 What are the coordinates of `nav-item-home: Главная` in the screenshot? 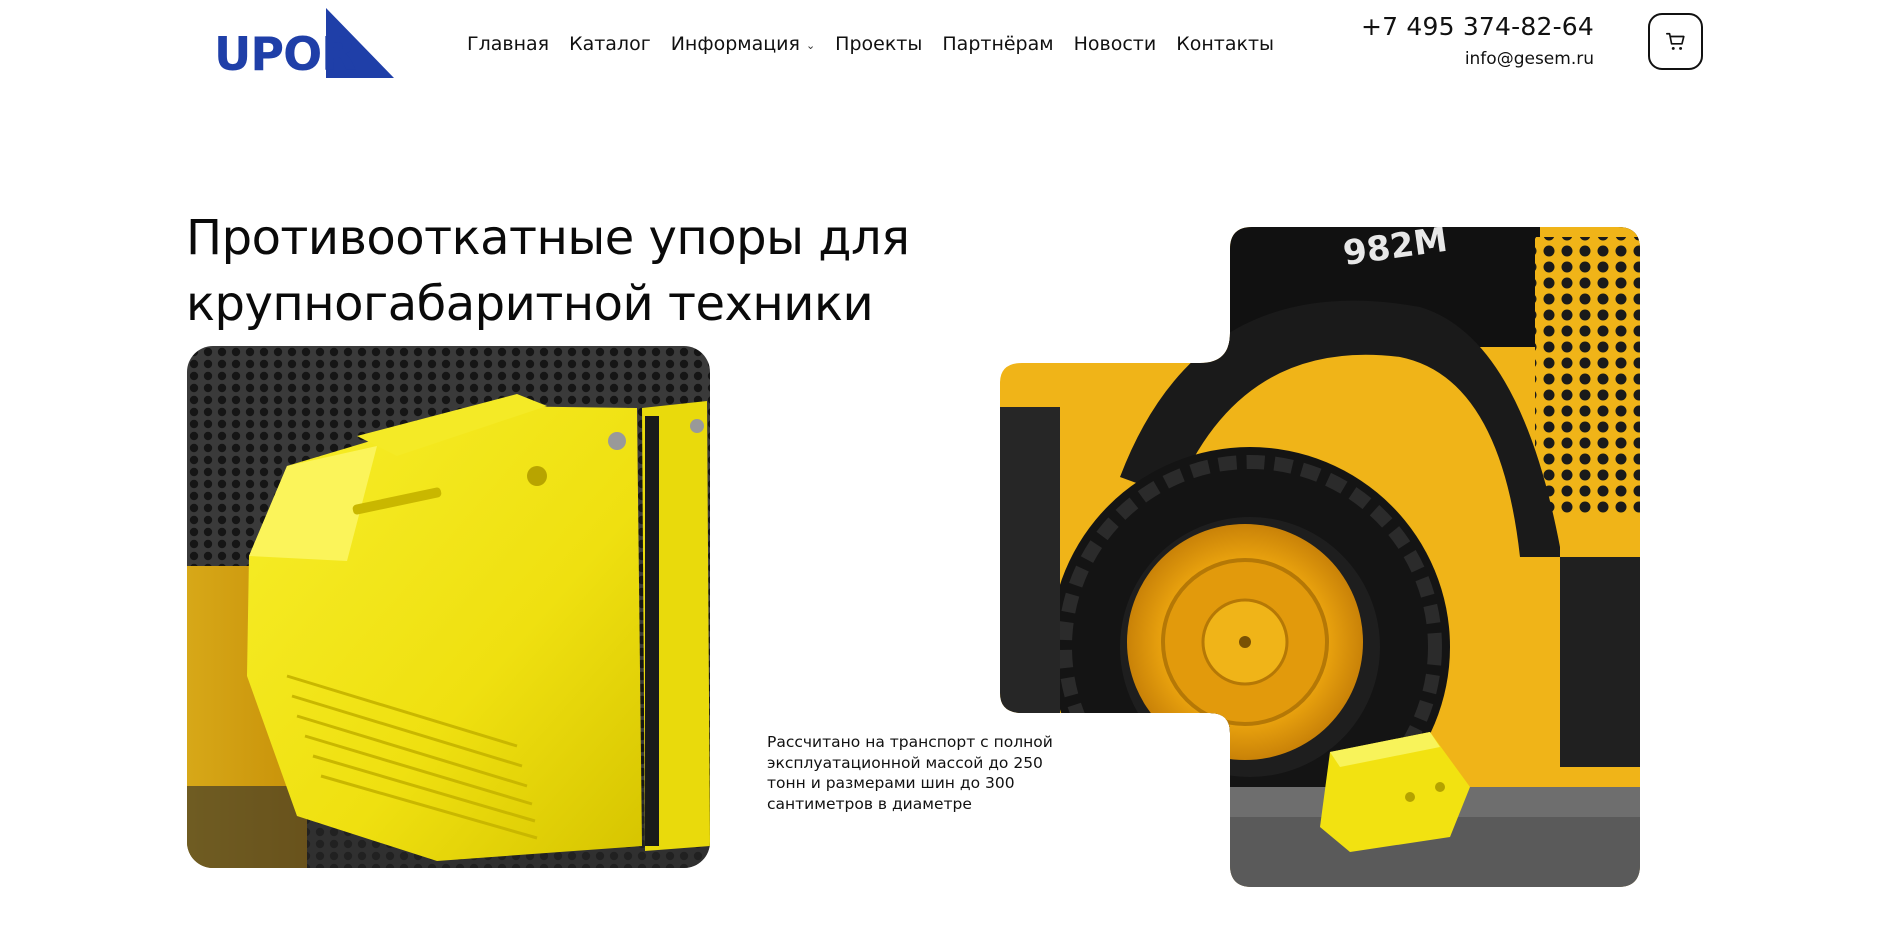 It's located at (508, 44).